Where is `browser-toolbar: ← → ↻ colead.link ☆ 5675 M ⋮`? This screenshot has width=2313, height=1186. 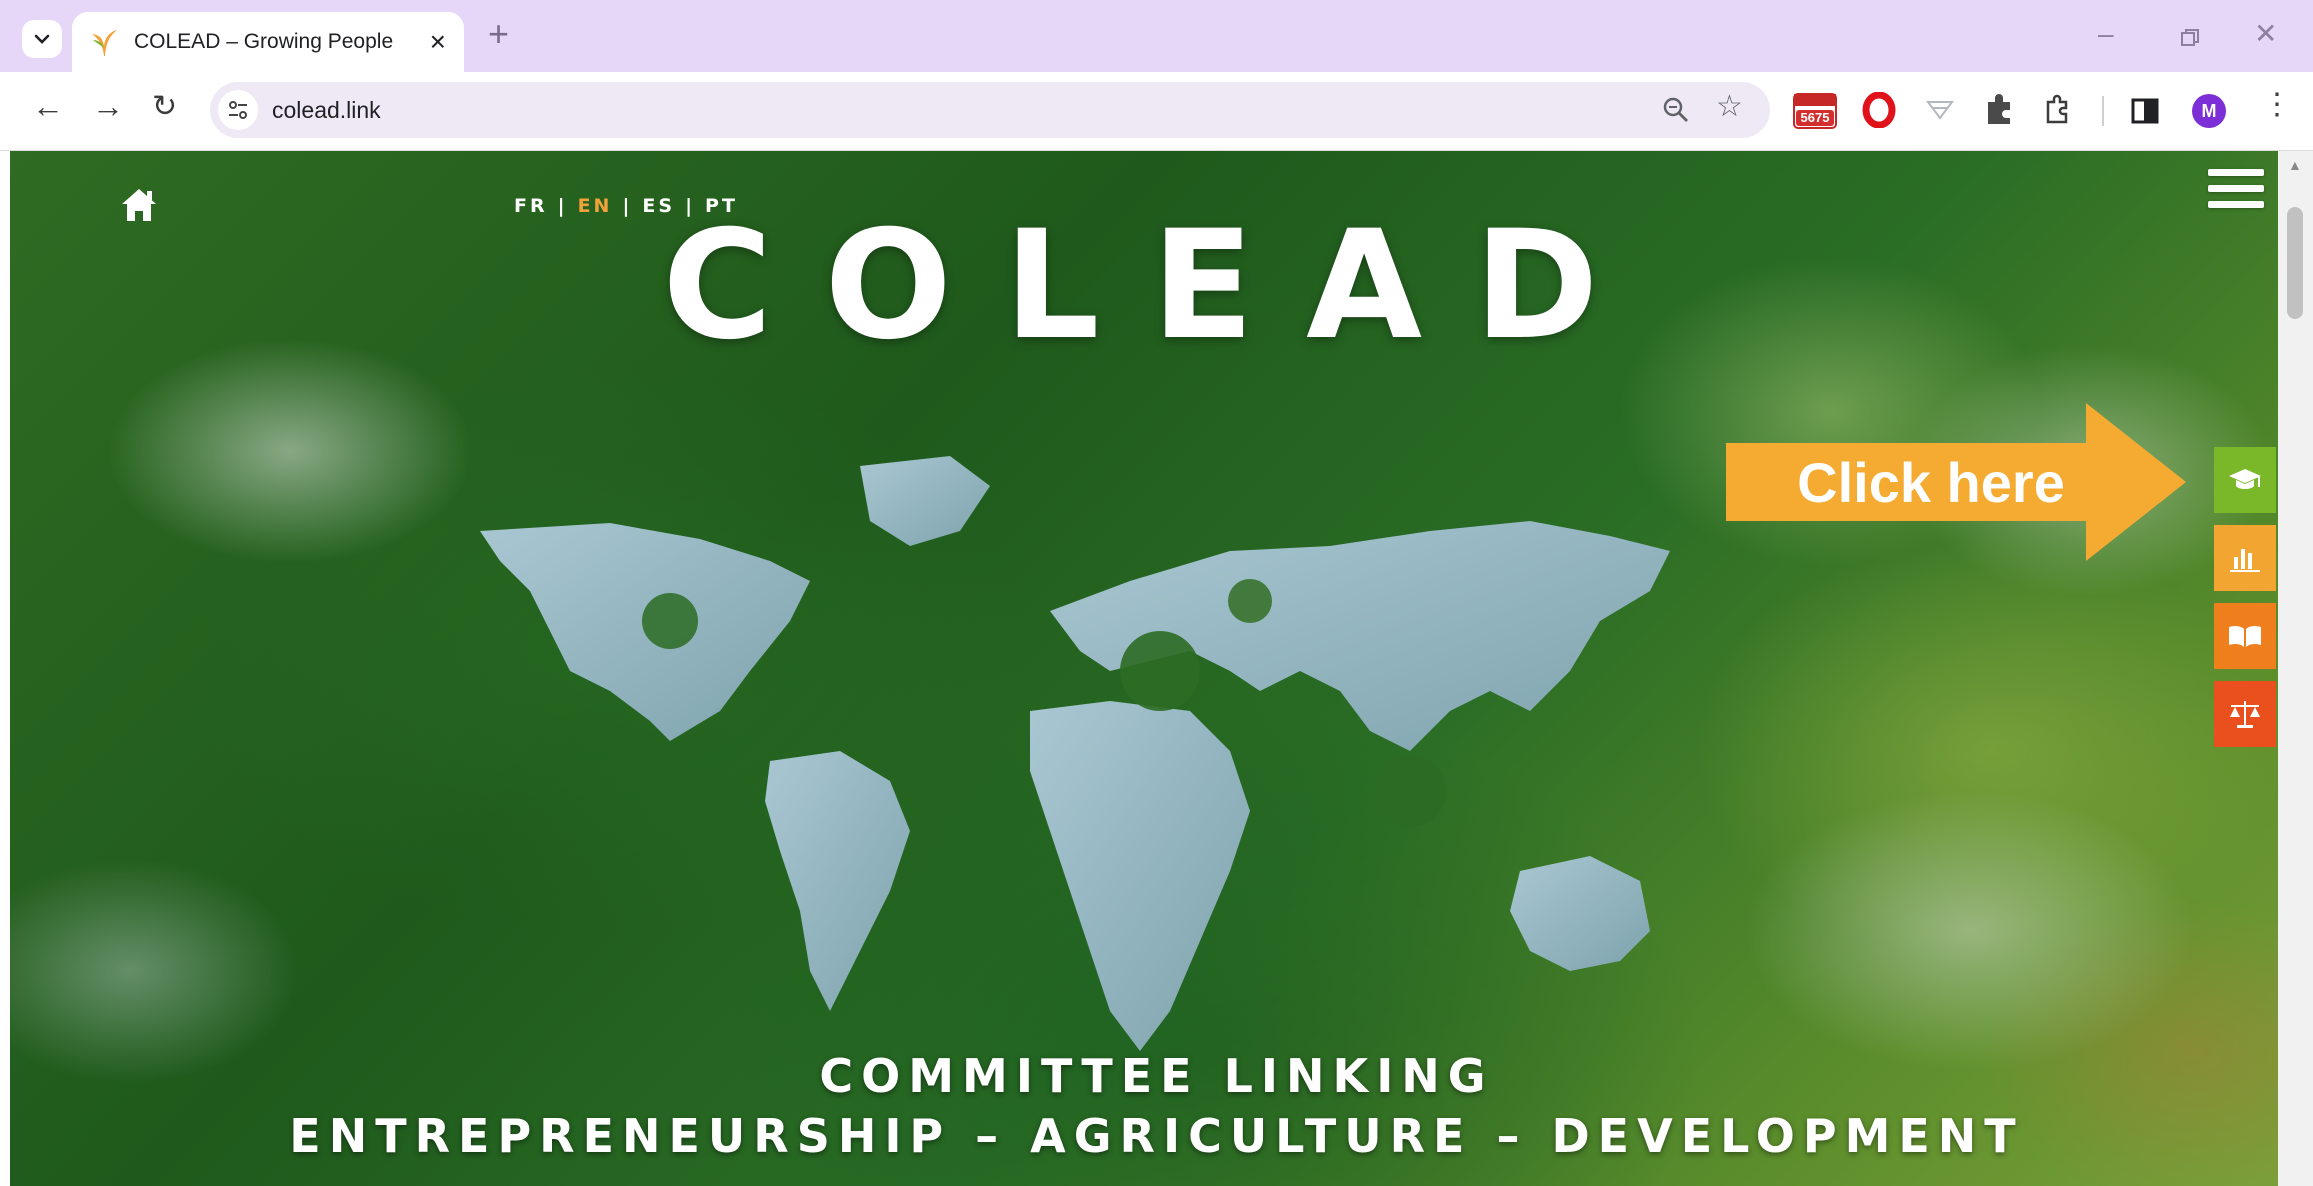
browser-toolbar: ← → ↻ colead.link ☆ 5675 M ⋮ is located at coordinates (1156, 111).